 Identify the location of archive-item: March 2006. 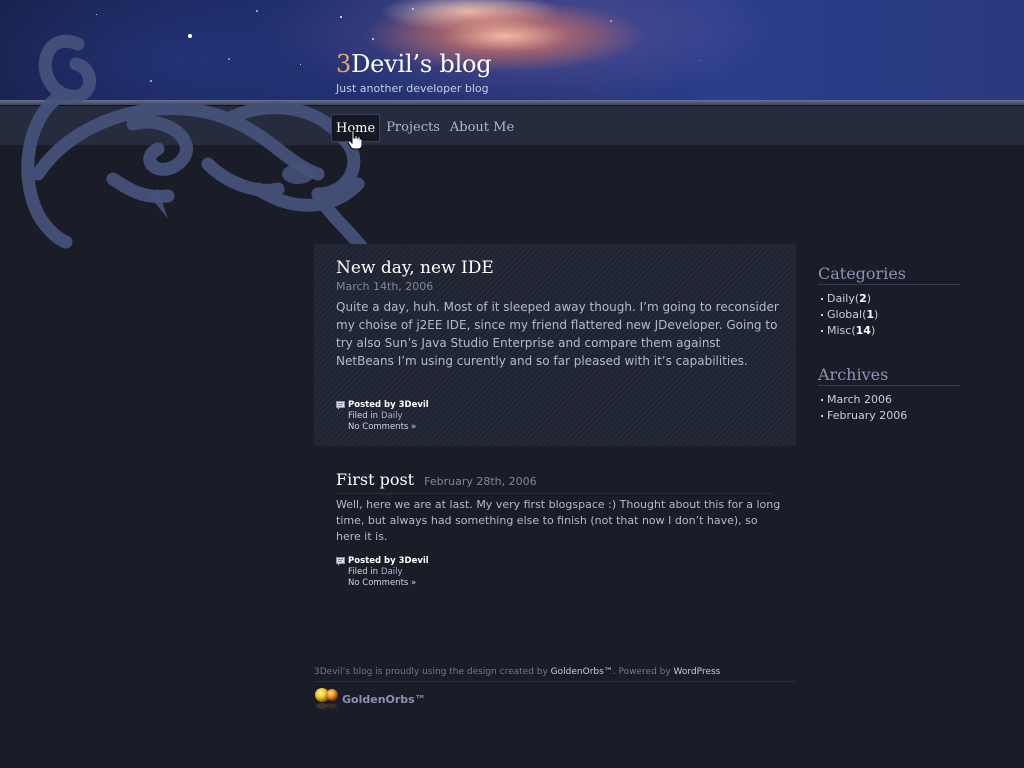
(889, 400).